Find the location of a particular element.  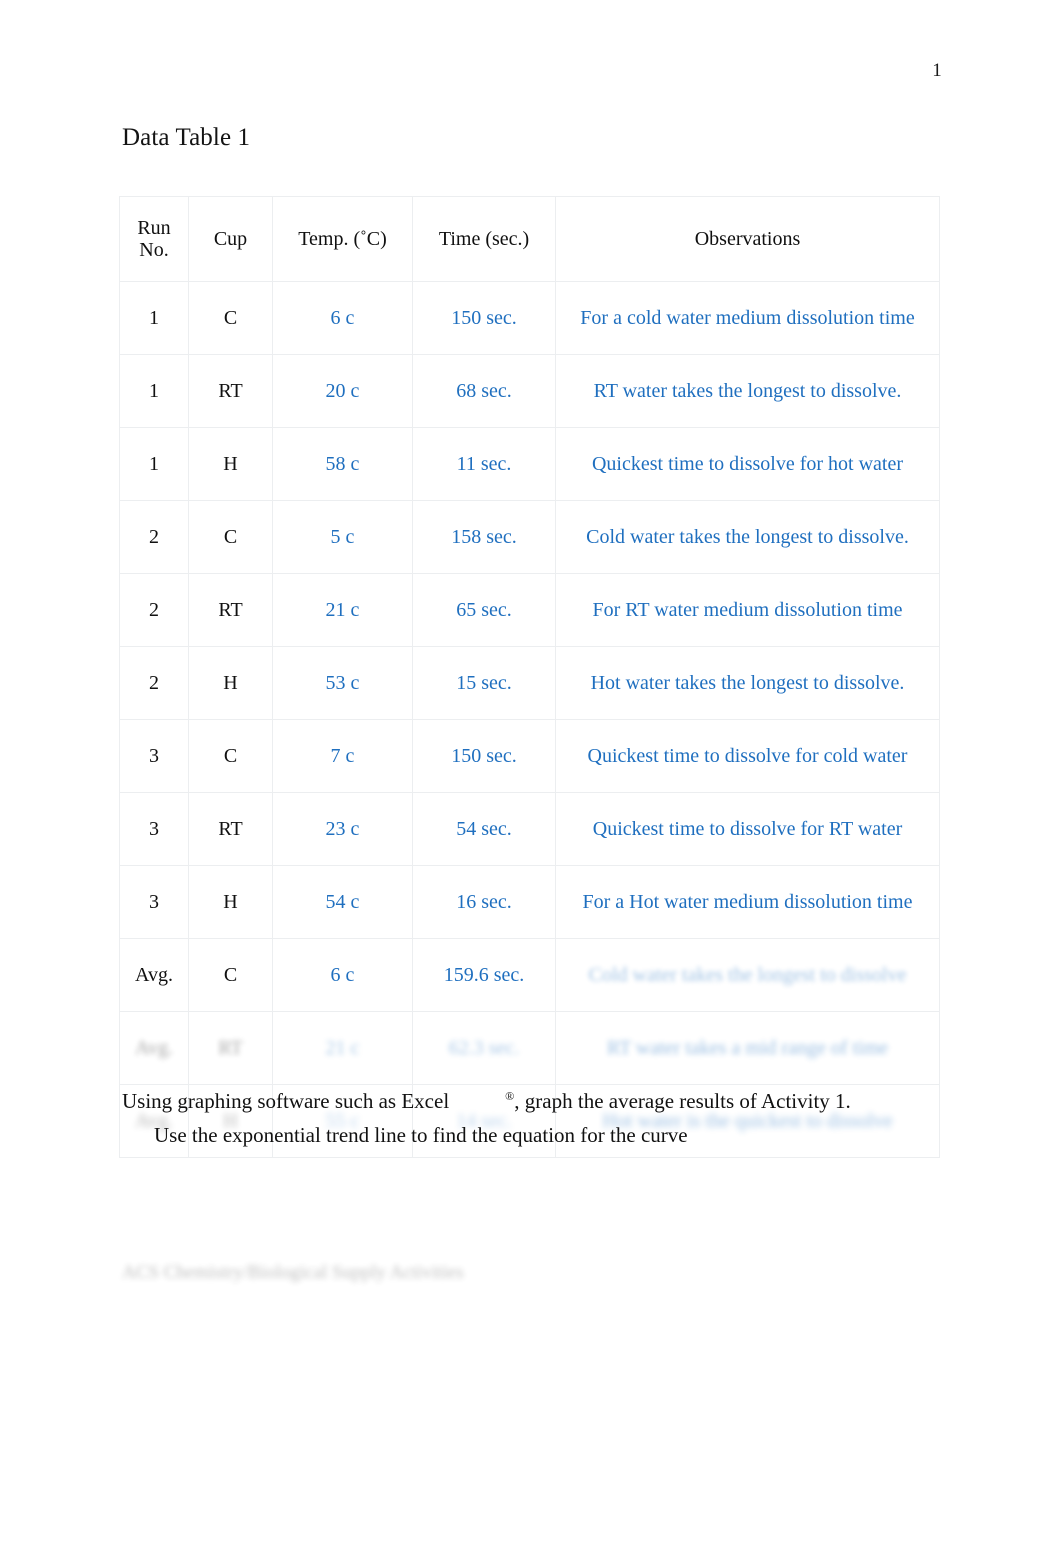

cell-temp: 7 c is located at coordinates (342, 756).